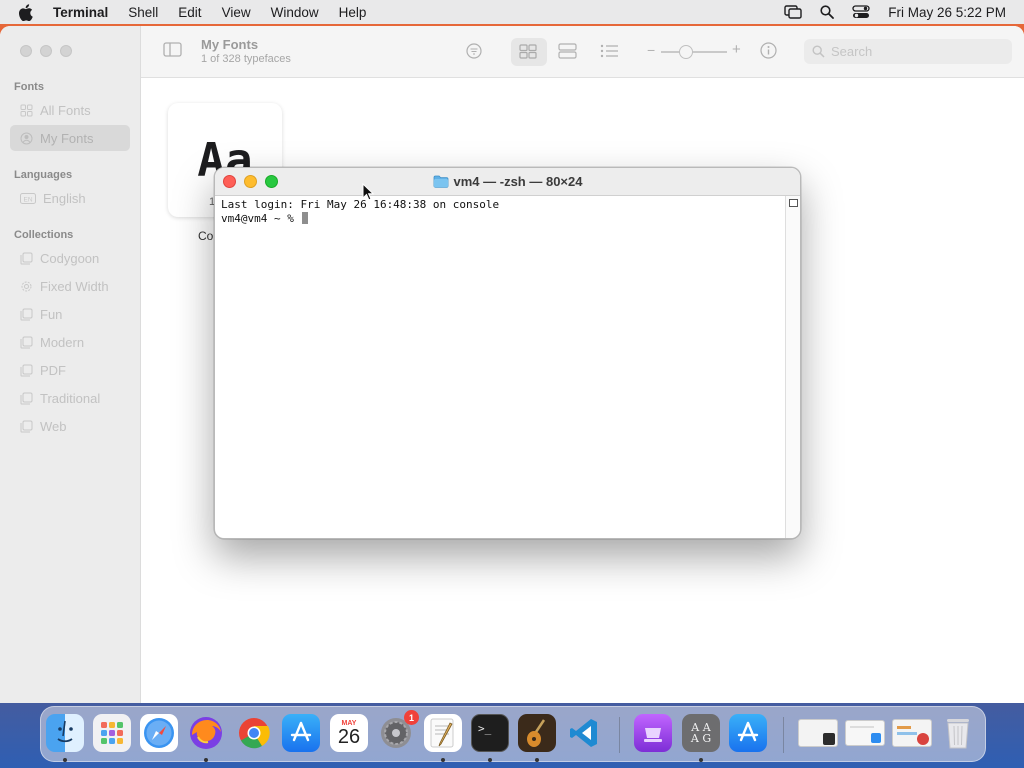  I want to click on minimize-button, so click(46, 51).